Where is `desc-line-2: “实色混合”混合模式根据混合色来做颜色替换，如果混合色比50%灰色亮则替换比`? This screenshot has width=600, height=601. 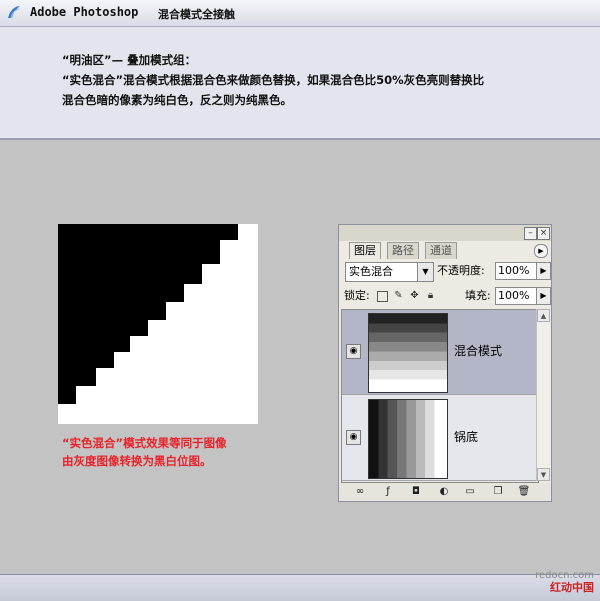
desc-line-2: “实色混合”混合模式根据混合色来做颜色替换，如果混合色比50%灰色亮则替换比 is located at coordinates (273, 80).